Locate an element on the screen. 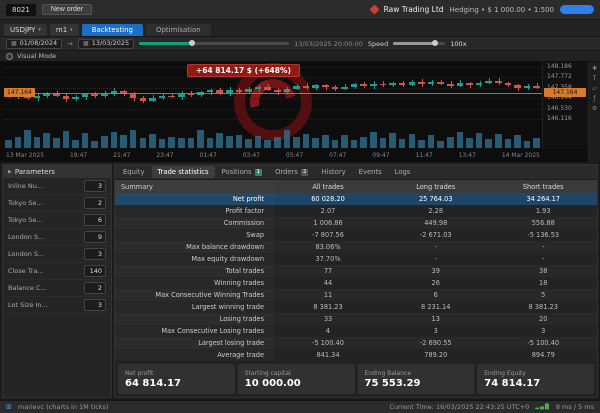 The image size is (600, 413). stat-value: 25 764.03 is located at coordinates (435, 199).